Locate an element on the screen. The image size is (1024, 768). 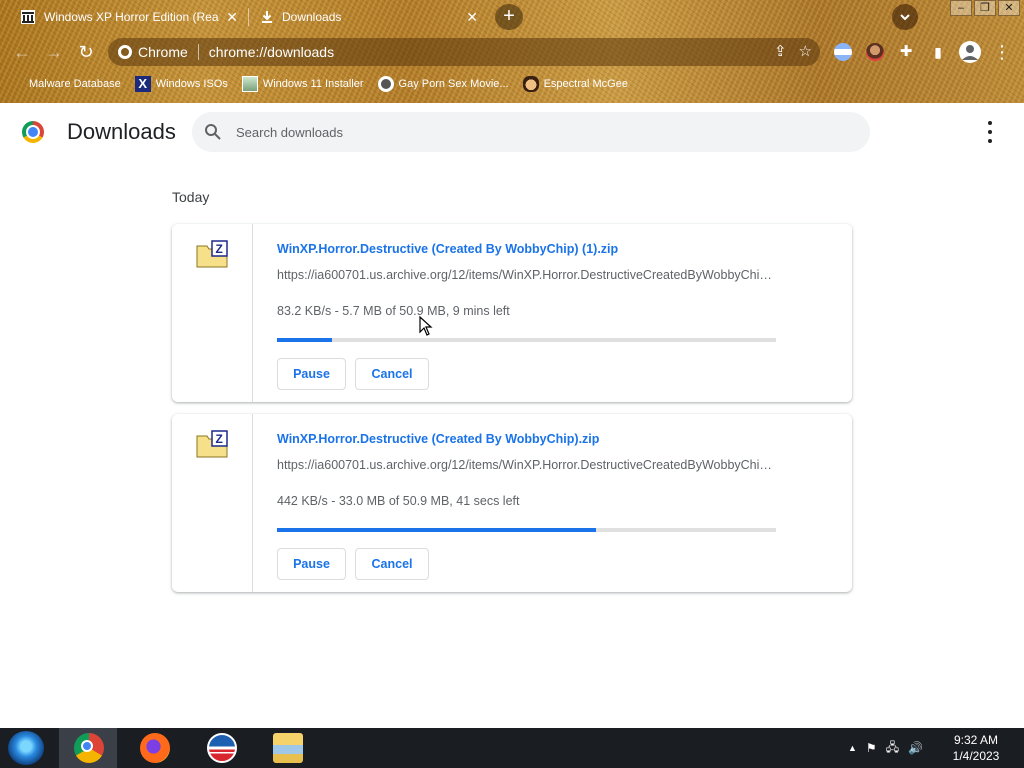
bookmark-label: Espectral McGee is located at coordinates (585, 84).